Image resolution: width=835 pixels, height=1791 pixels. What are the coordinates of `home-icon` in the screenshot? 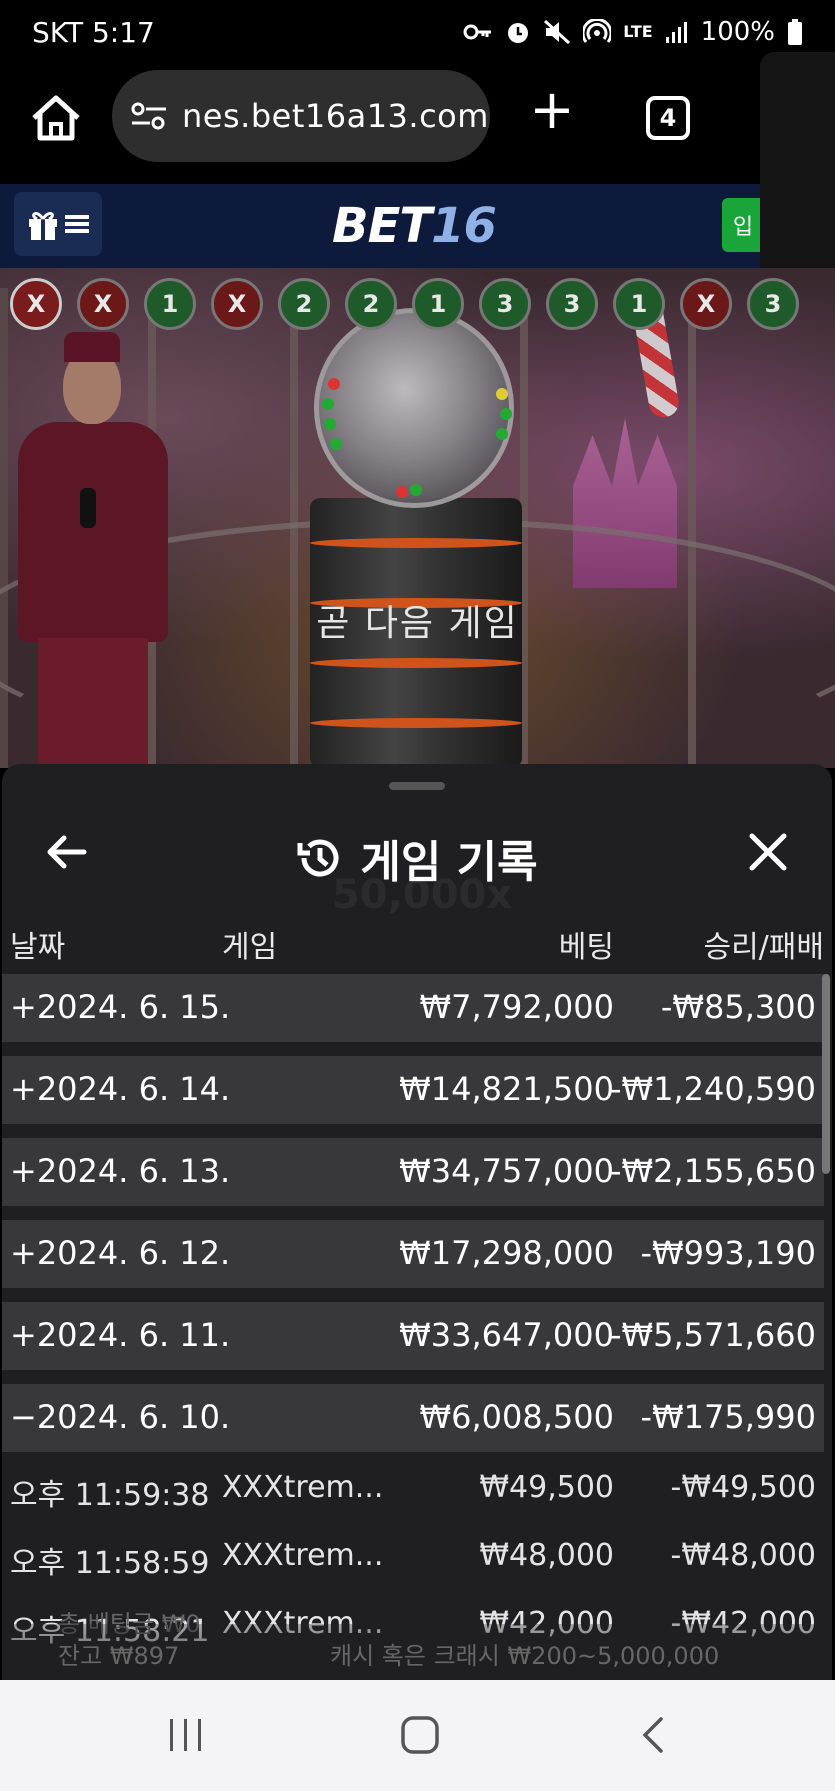 It's located at (56, 118).